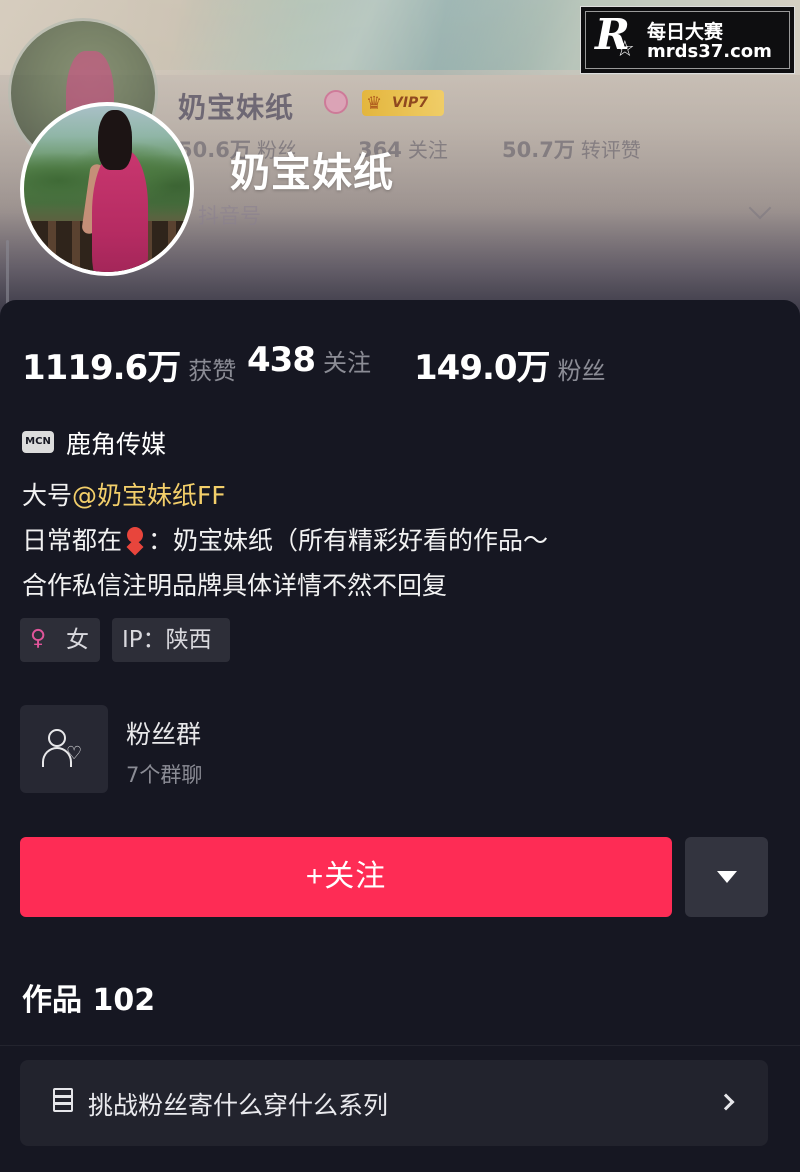 Image resolution: width=800 pixels, height=1172 pixels. What do you see at coordinates (510, 364) in the screenshot?
I see `stat-followers: 149.0万 粉丝` at bounding box center [510, 364].